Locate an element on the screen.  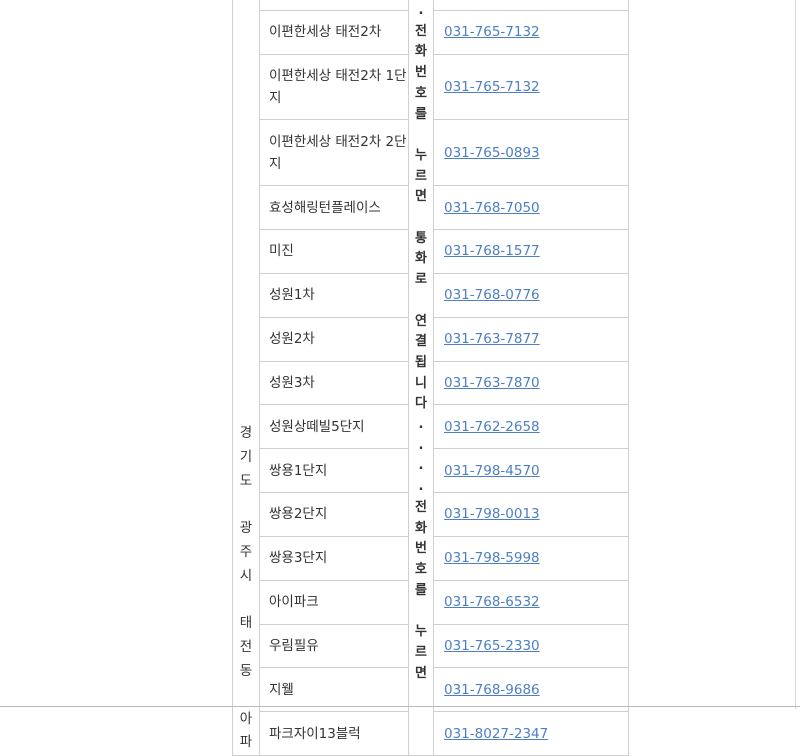
region-label-char: 경 is located at coordinates (246, 433).